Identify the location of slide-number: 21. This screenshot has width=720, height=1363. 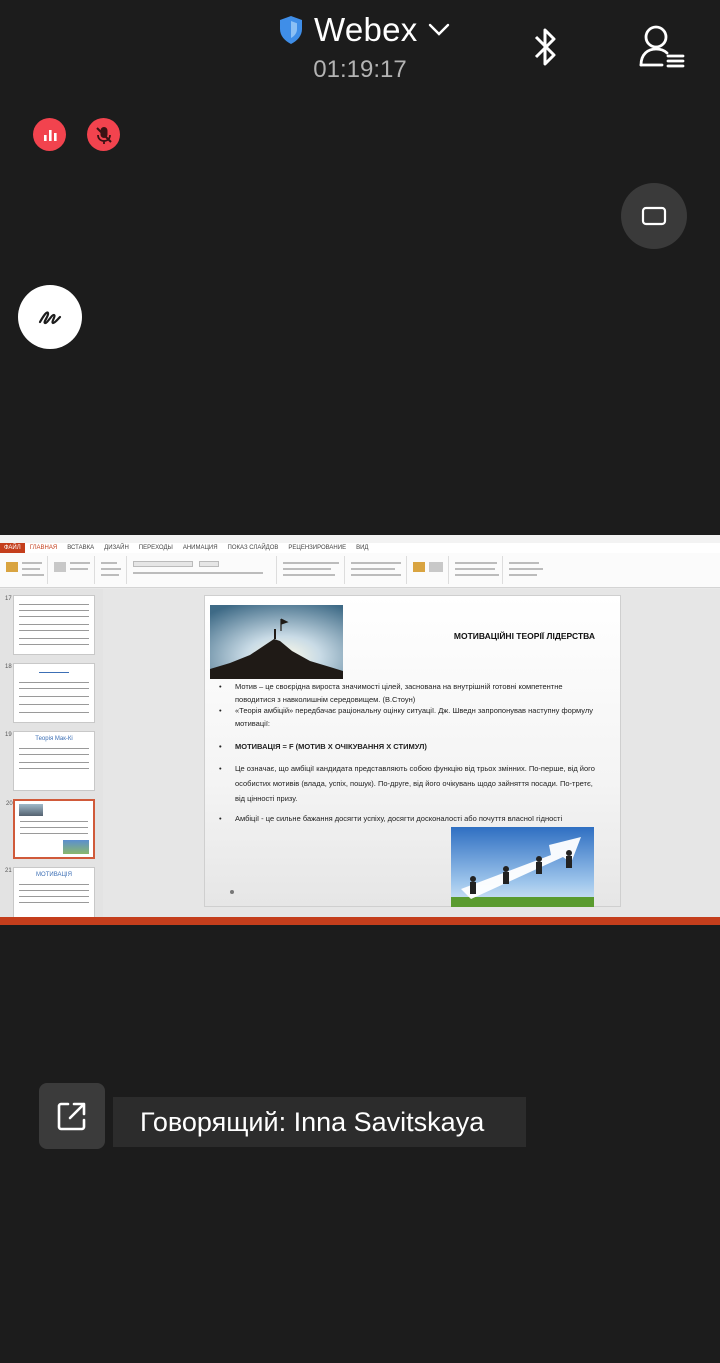
(8, 871).